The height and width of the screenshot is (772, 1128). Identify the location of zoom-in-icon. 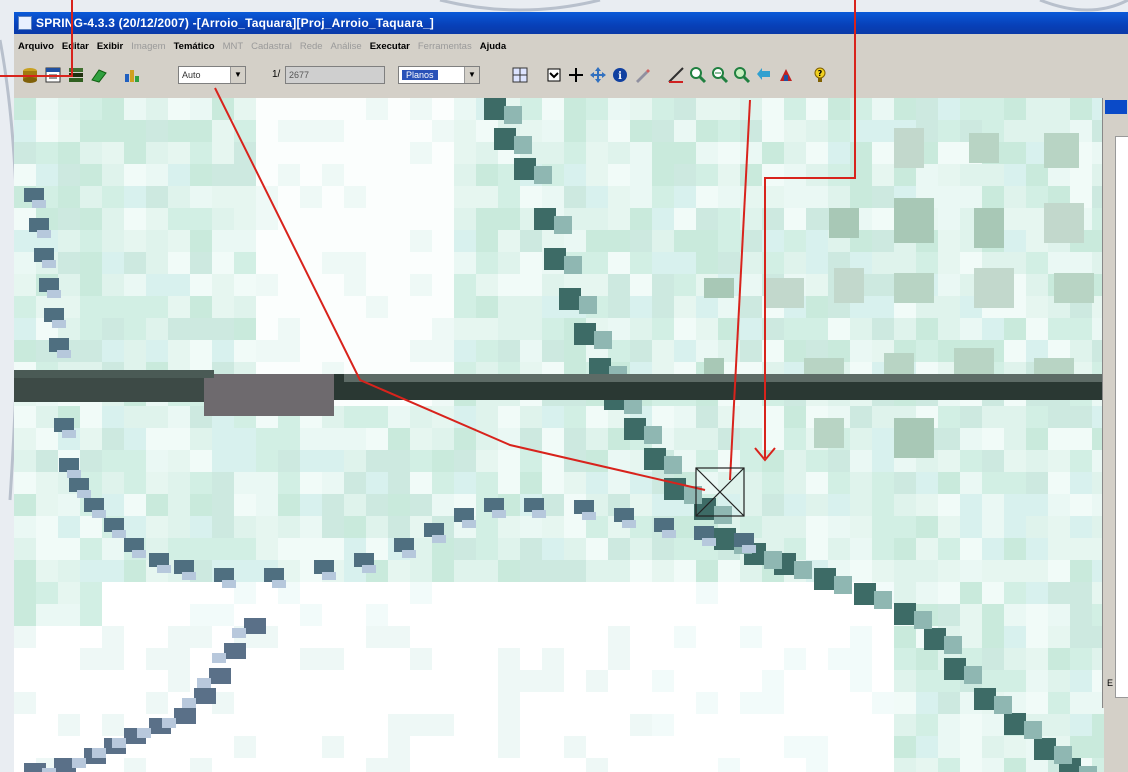
(698, 75).